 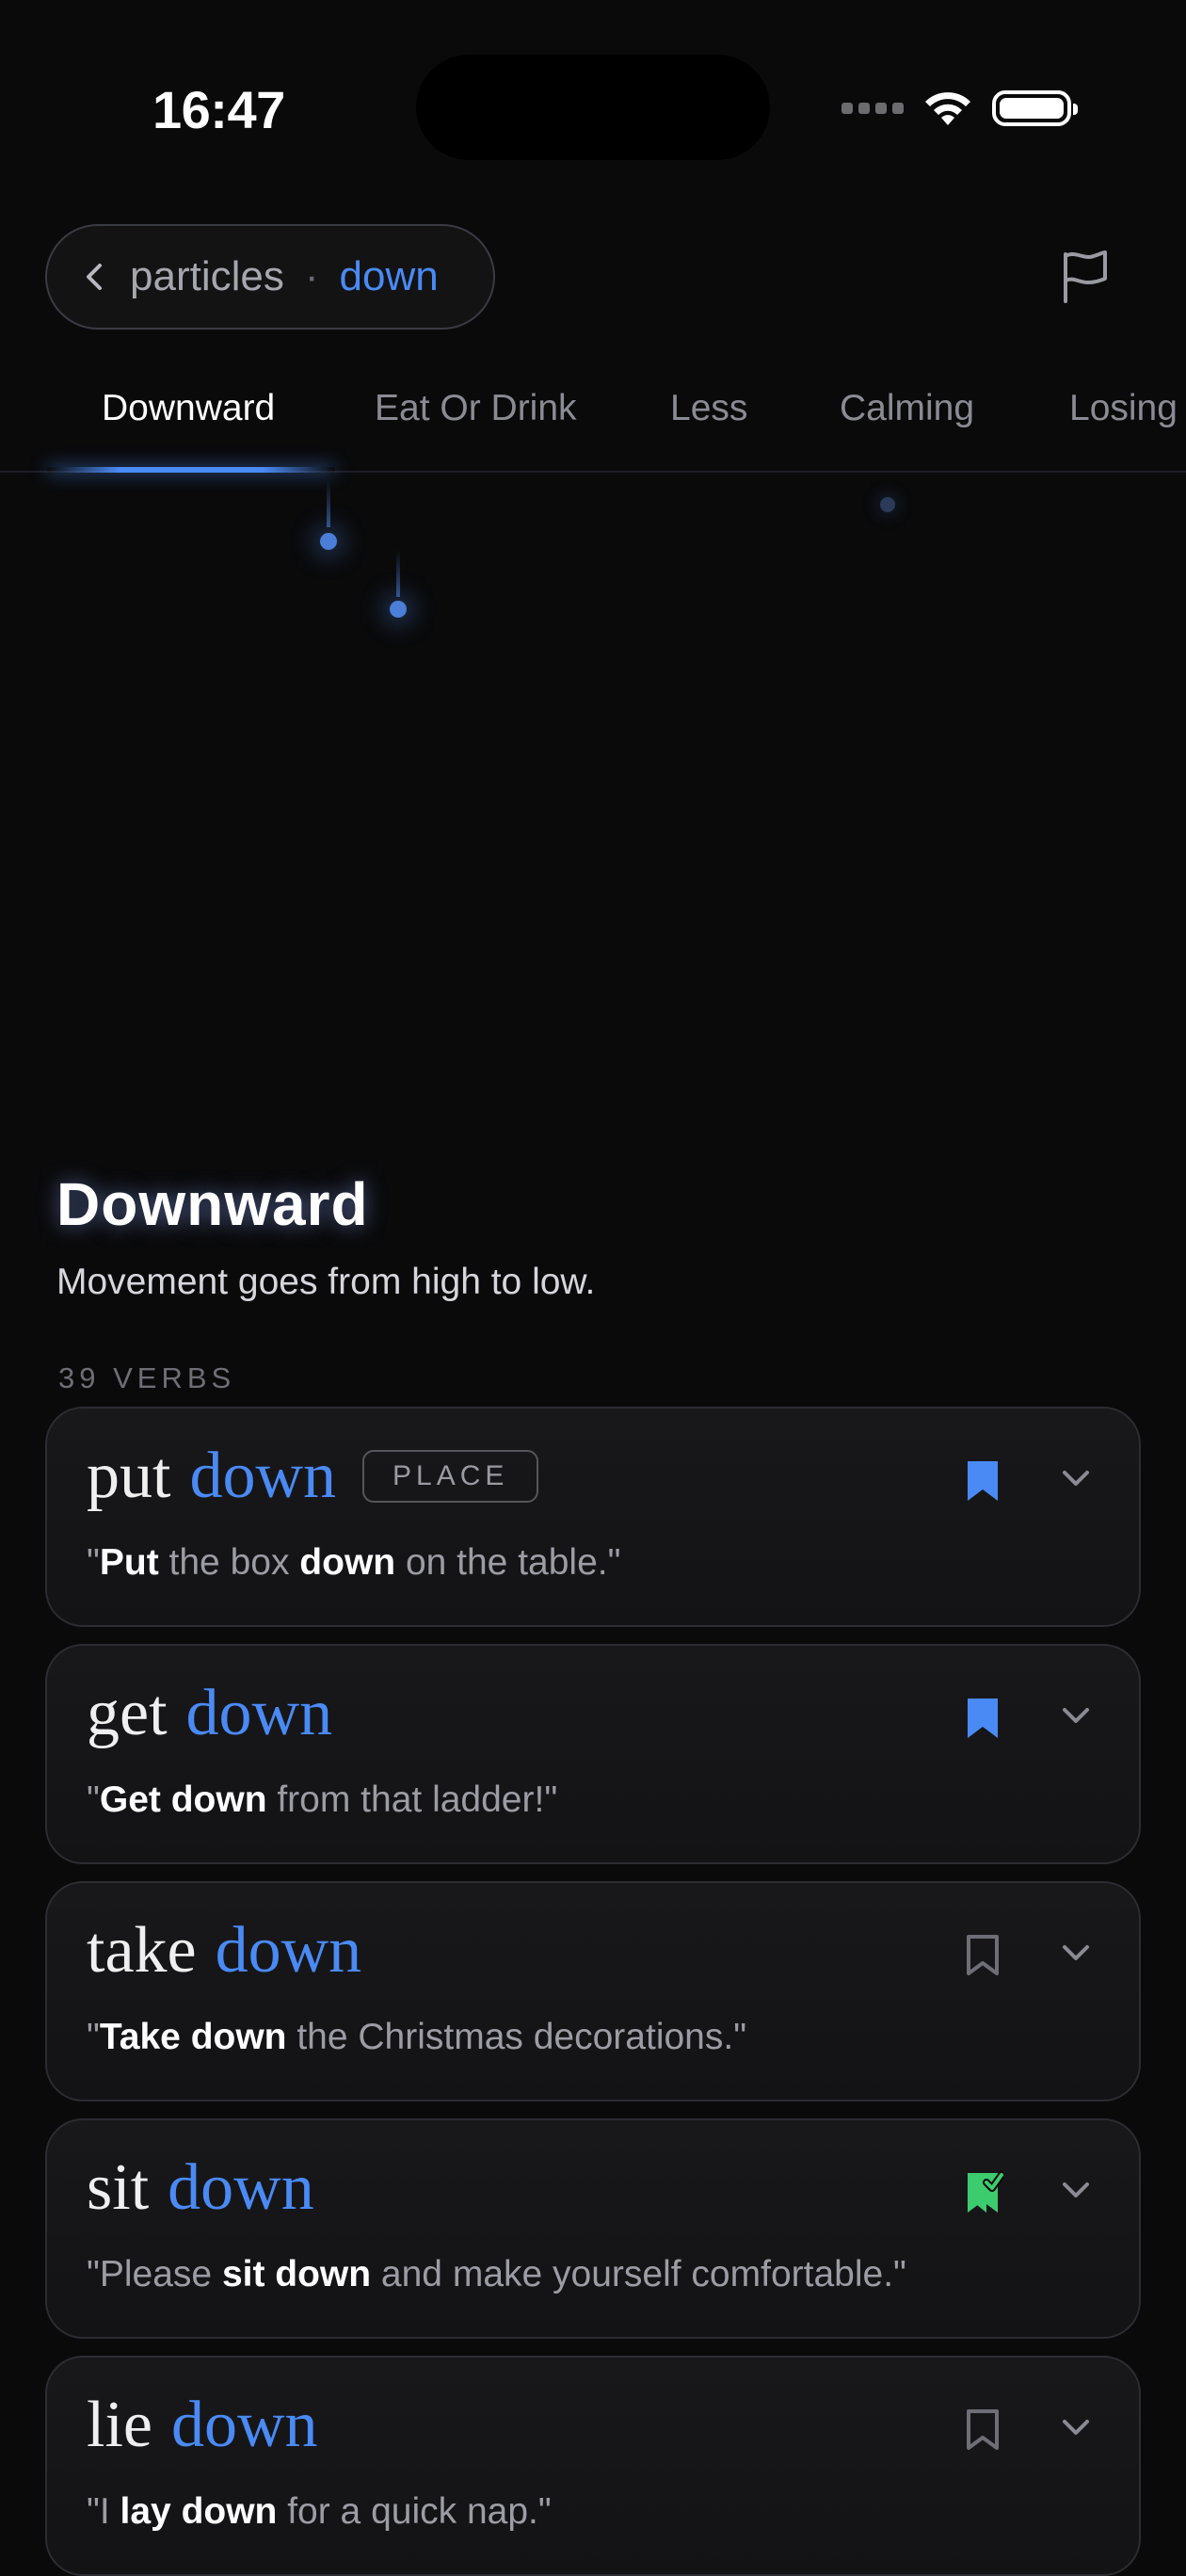 I want to click on tab-less: Less, so click(x=708, y=408).